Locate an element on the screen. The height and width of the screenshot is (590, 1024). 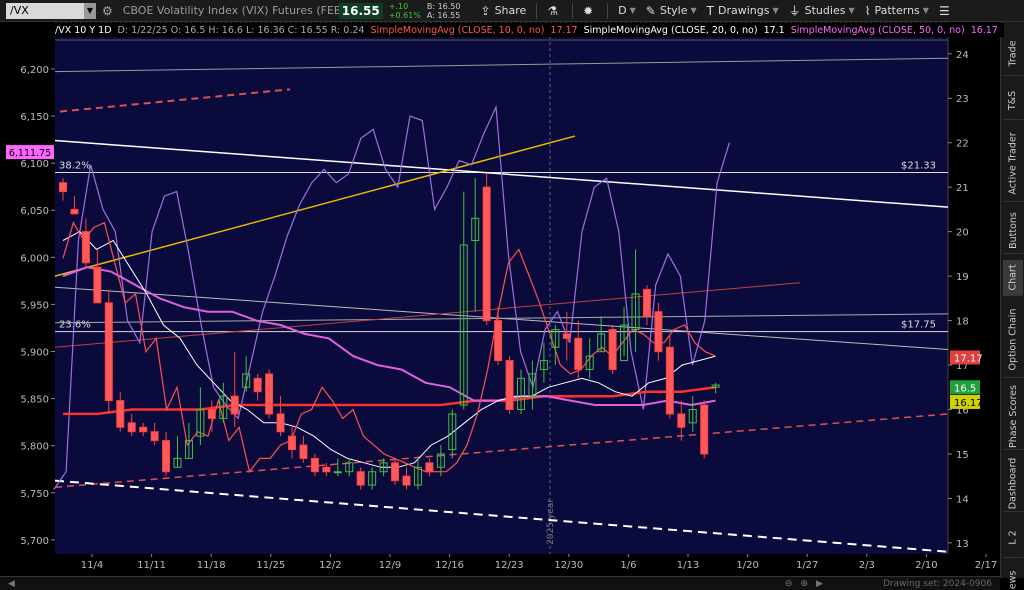
left-axis-label: 5,700 is located at coordinates (34, 541).